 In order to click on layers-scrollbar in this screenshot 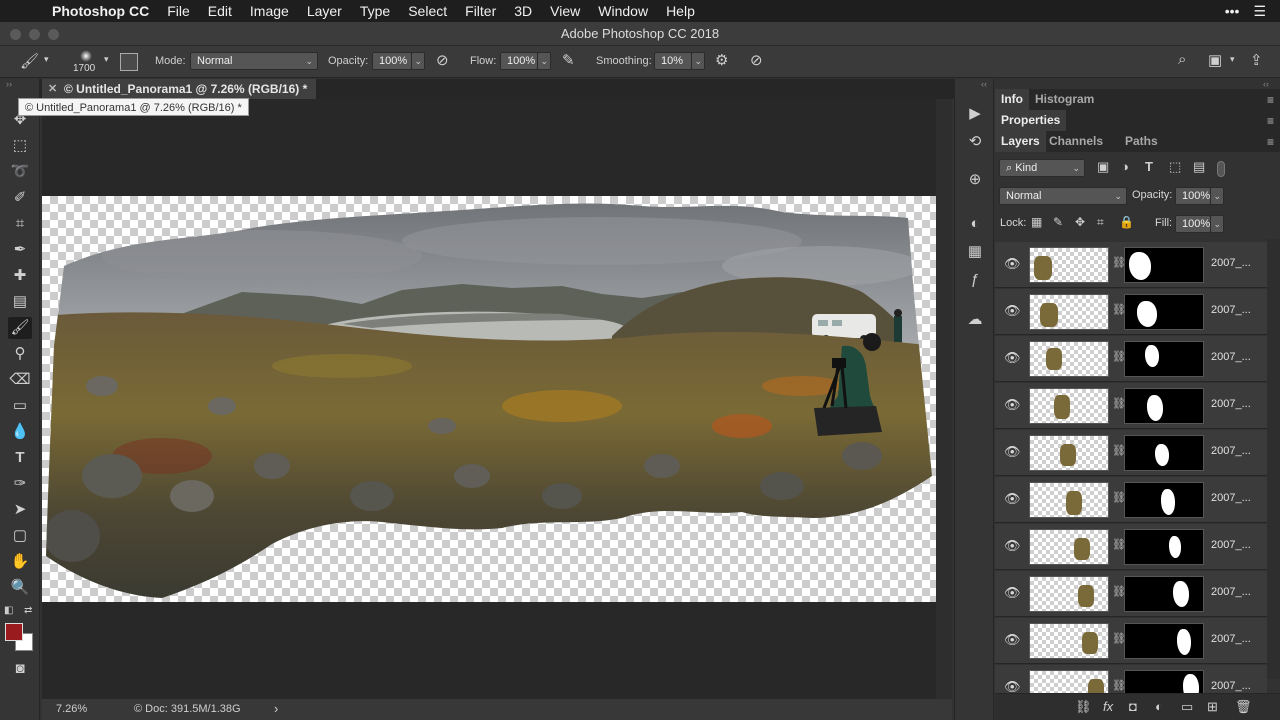, I will do `click(1273, 459)`.